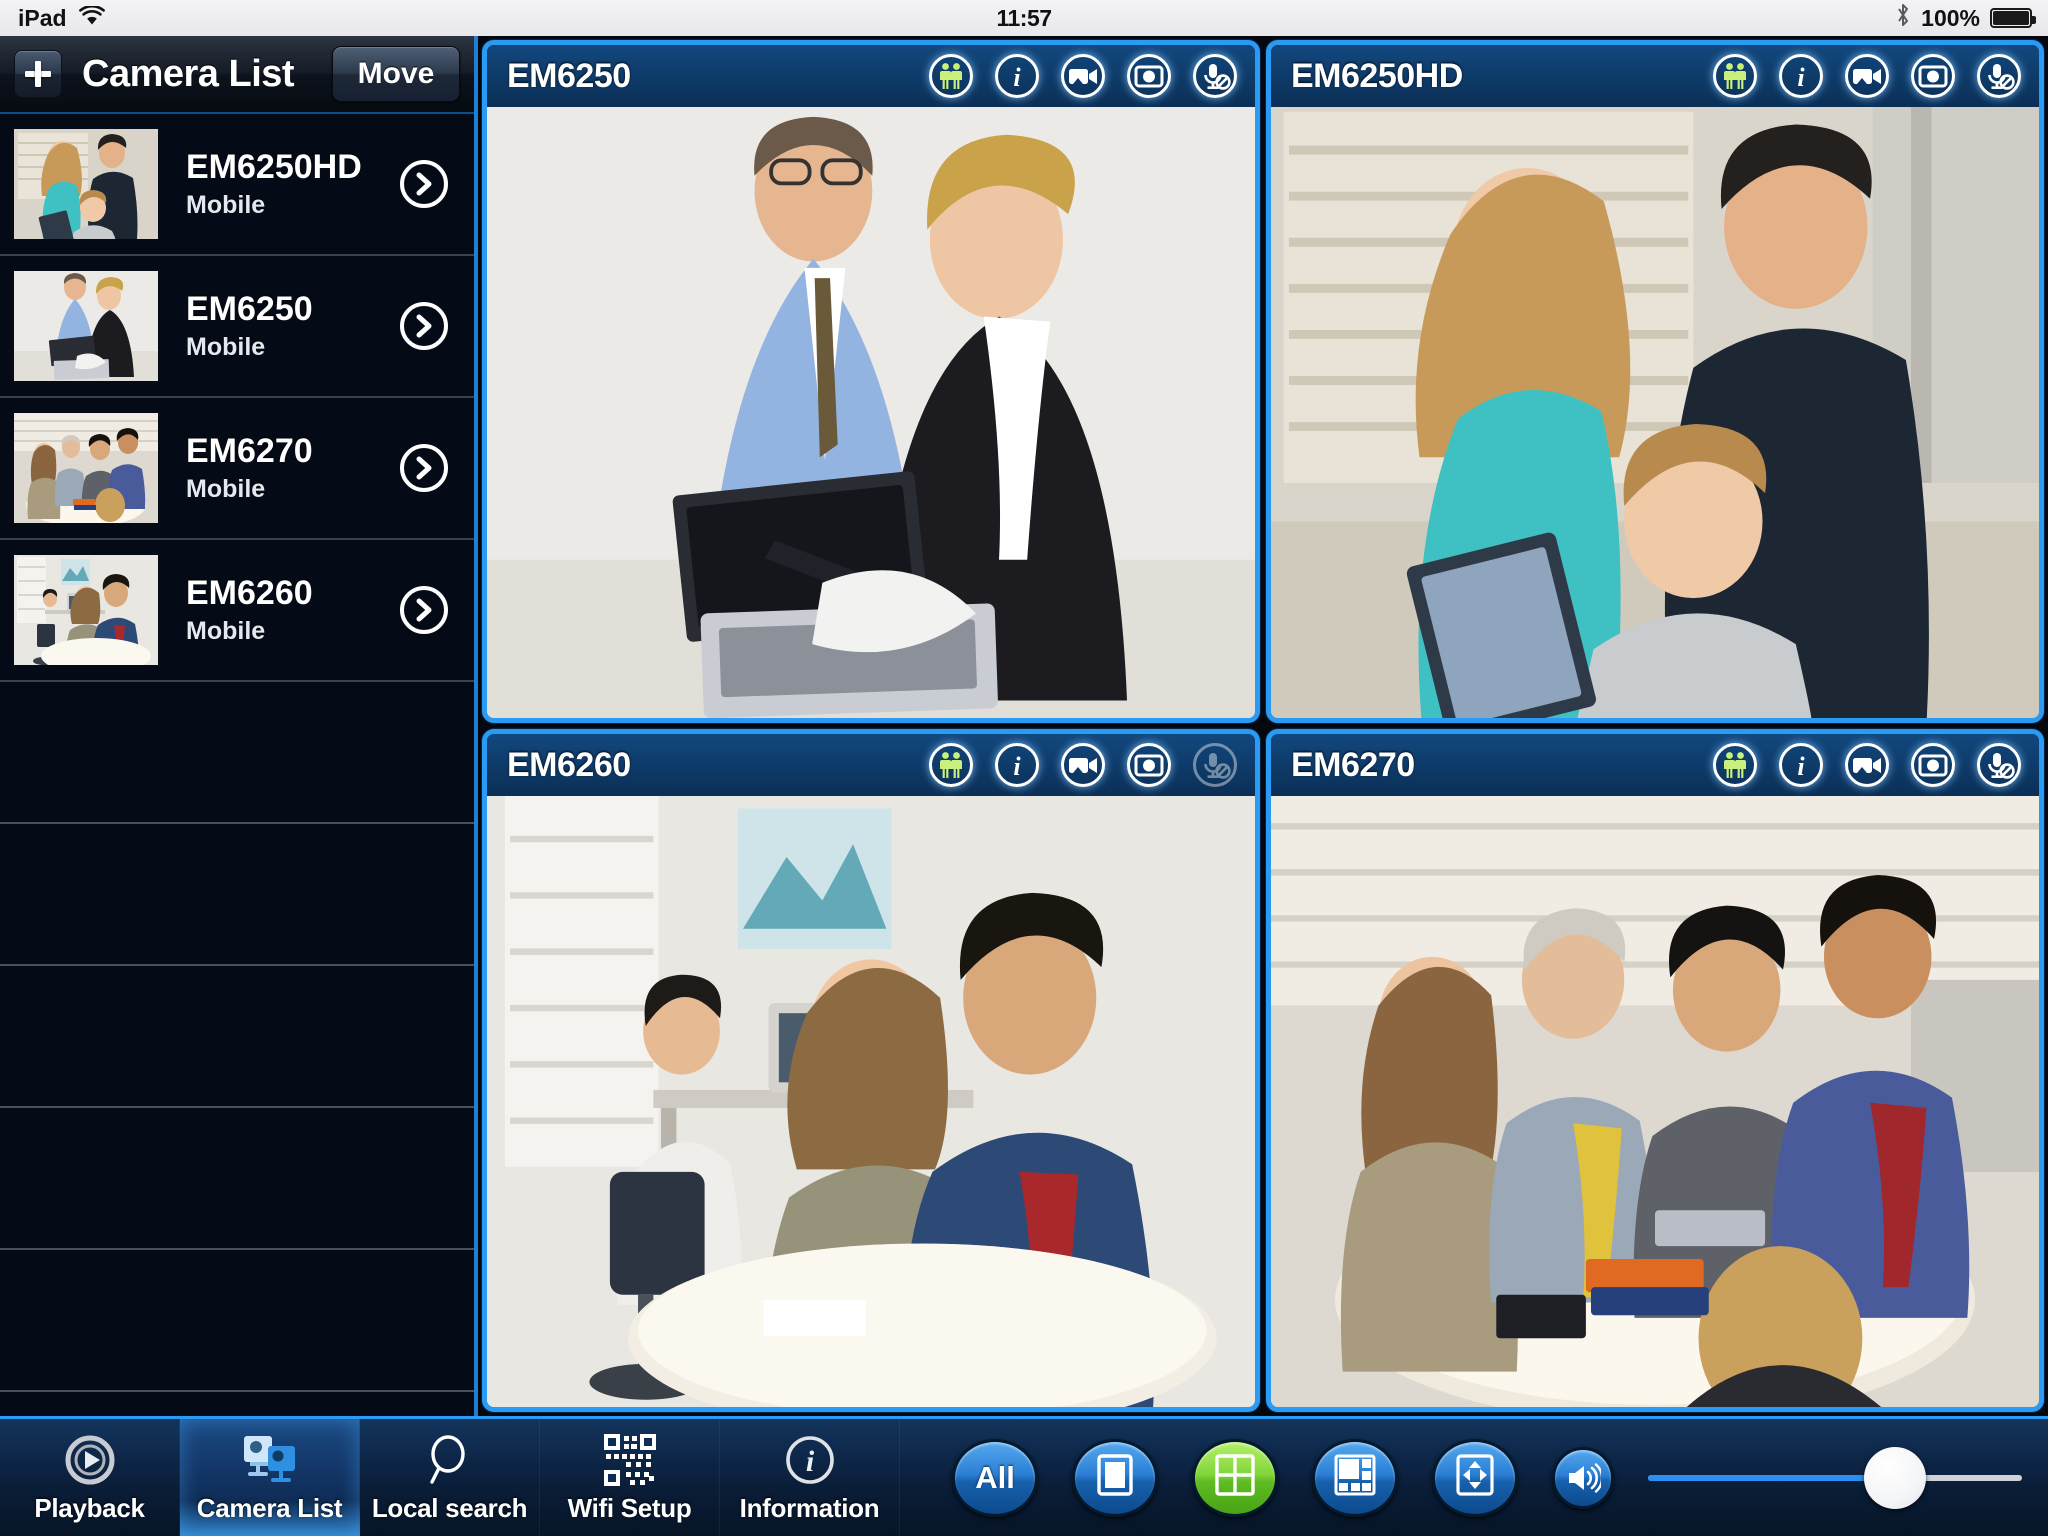 The height and width of the screenshot is (1536, 2048). I want to click on camera-item-name: EM6260, so click(249, 592).